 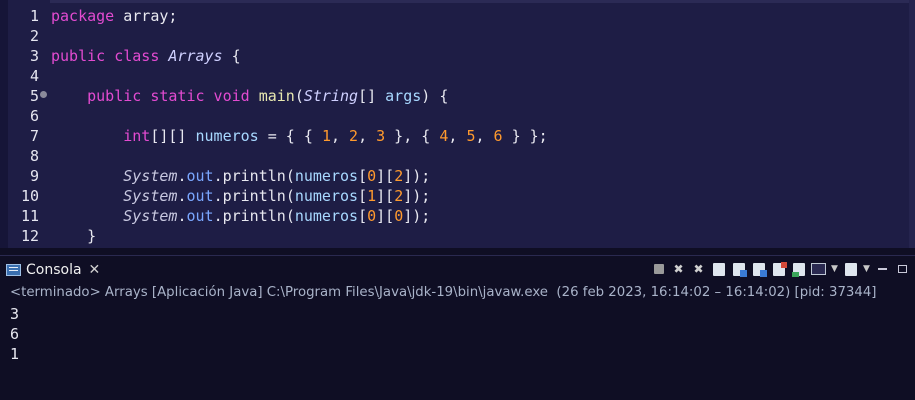 What do you see at coordinates (168, 96) in the screenshot?
I see `keyword: public static void` at bounding box center [168, 96].